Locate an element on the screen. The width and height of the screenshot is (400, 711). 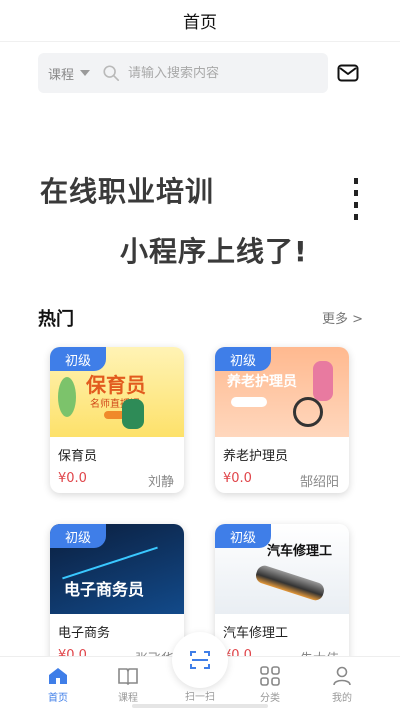
course-card-baoyuyuan: 保育员 名师直播课 初级 保育员 ¥0.0 刘静 is located at coordinates (117, 420).